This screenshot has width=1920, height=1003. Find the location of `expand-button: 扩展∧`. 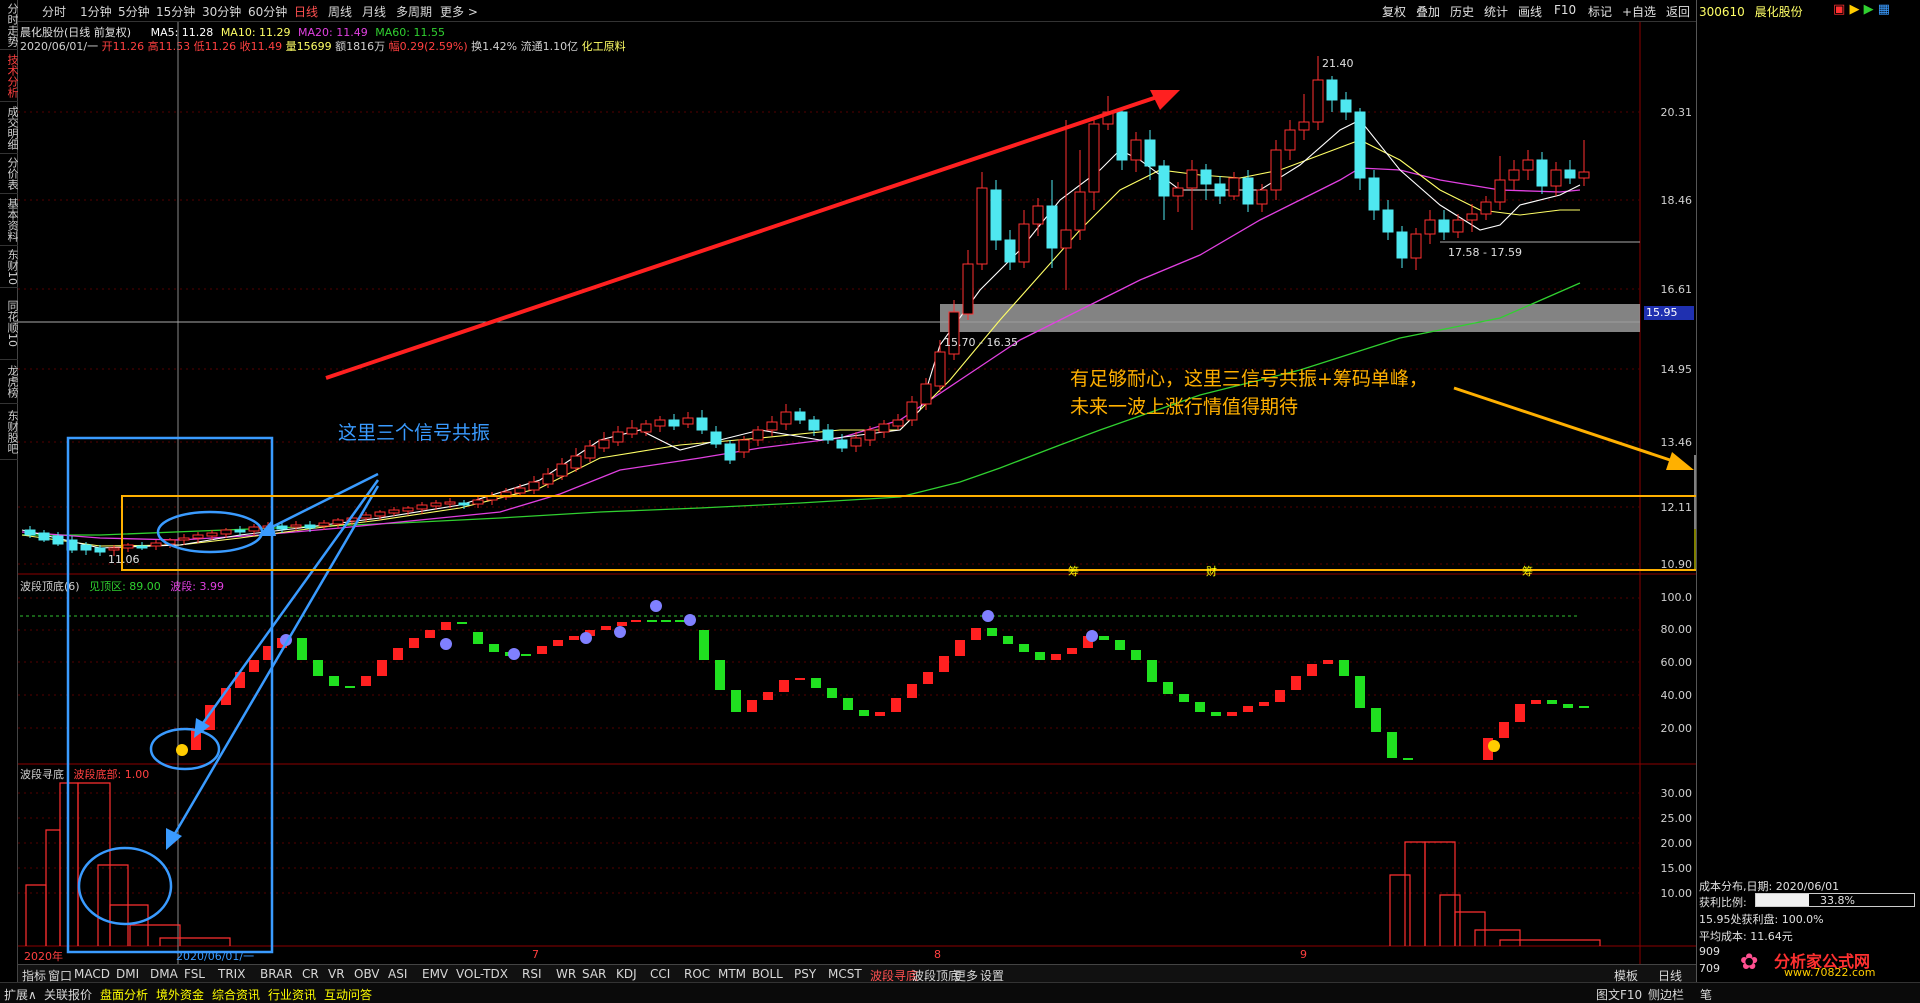

expand-button: 扩展∧ is located at coordinates (20, 994).